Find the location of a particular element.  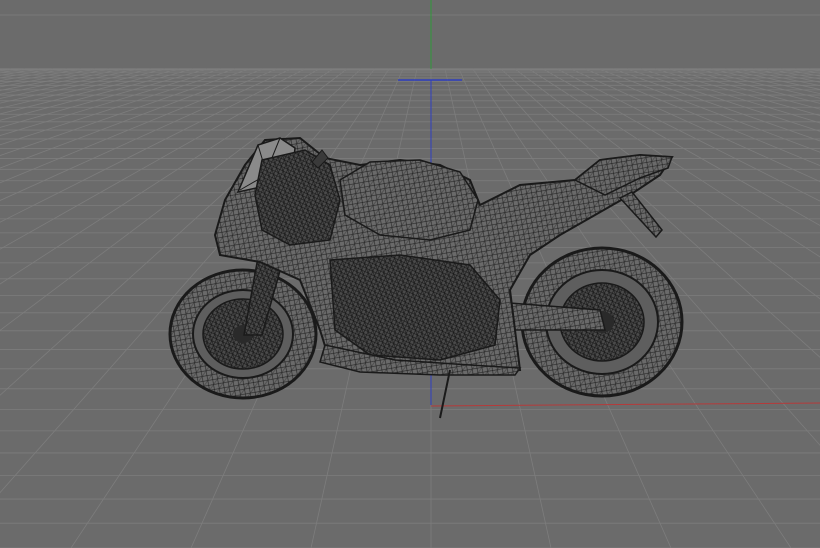

kickstand is located at coordinates (445, 394).